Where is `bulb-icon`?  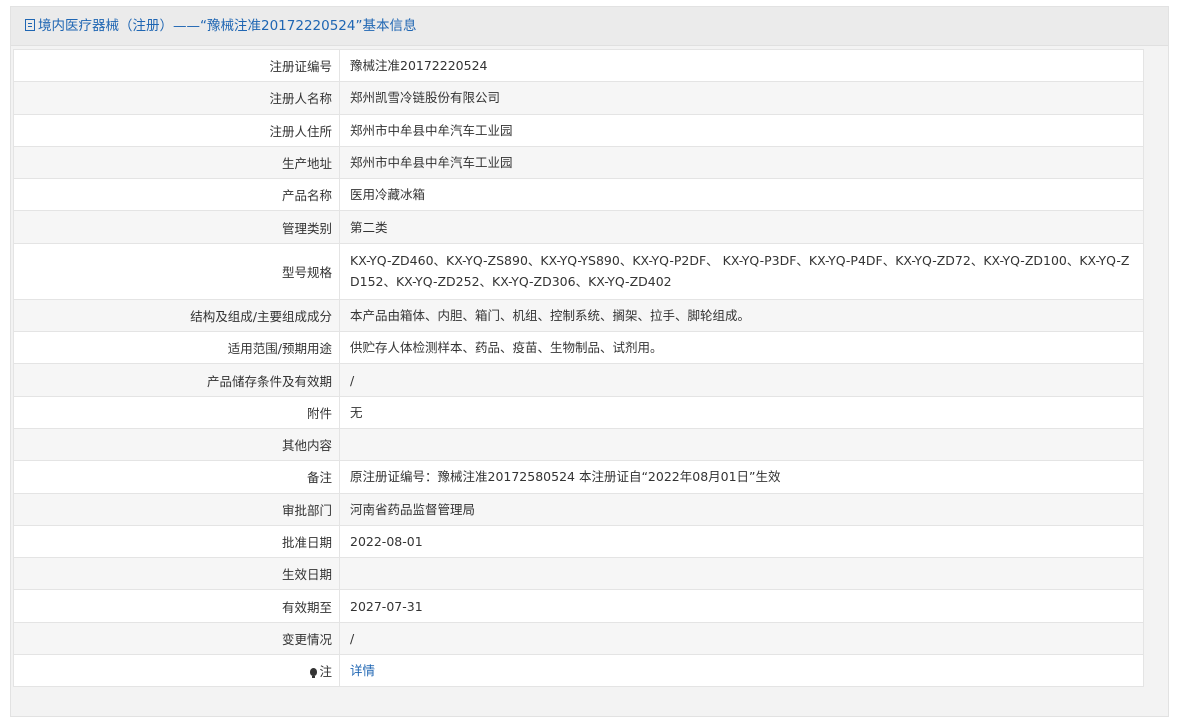
bulb-icon is located at coordinates (314, 673).